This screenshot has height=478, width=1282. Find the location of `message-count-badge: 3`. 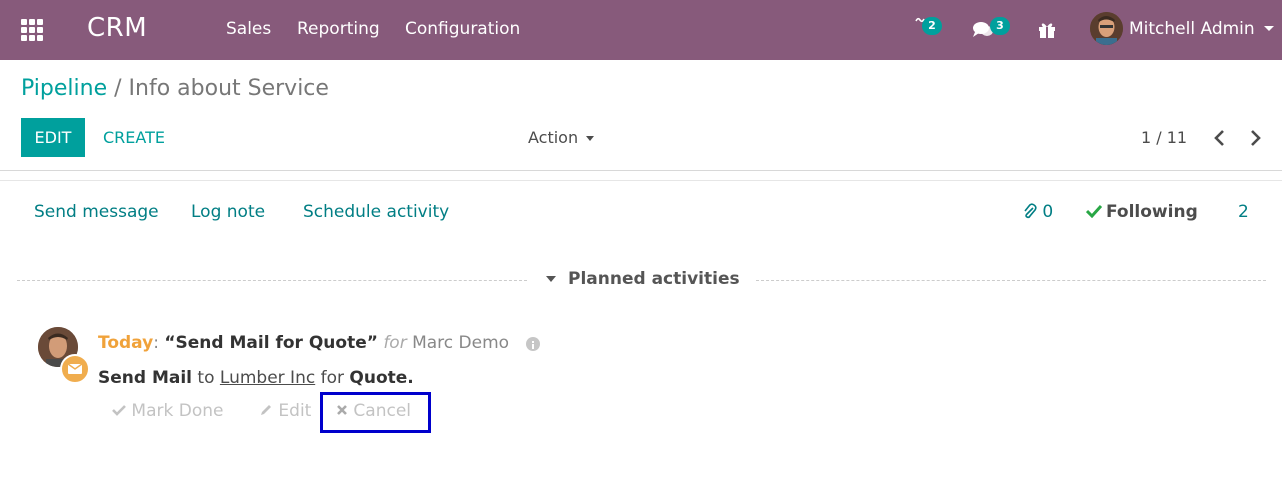

message-count-badge: 3 is located at coordinates (1000, 26).